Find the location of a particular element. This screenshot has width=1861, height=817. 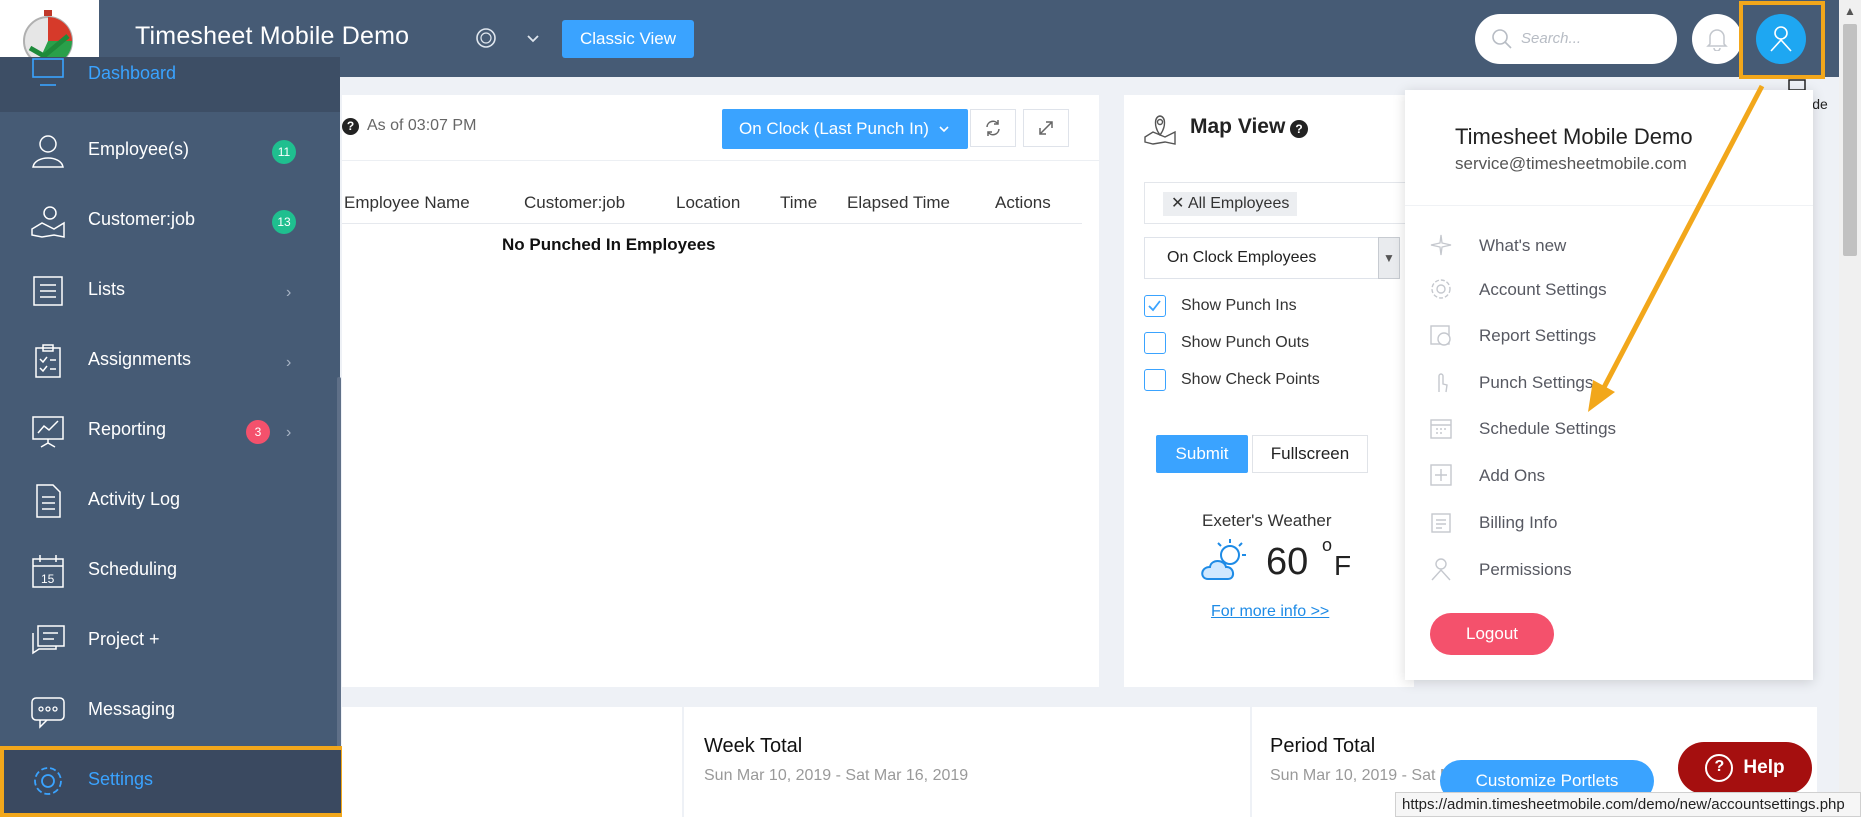

customer-job-icon is located at coordinates (48, 222).